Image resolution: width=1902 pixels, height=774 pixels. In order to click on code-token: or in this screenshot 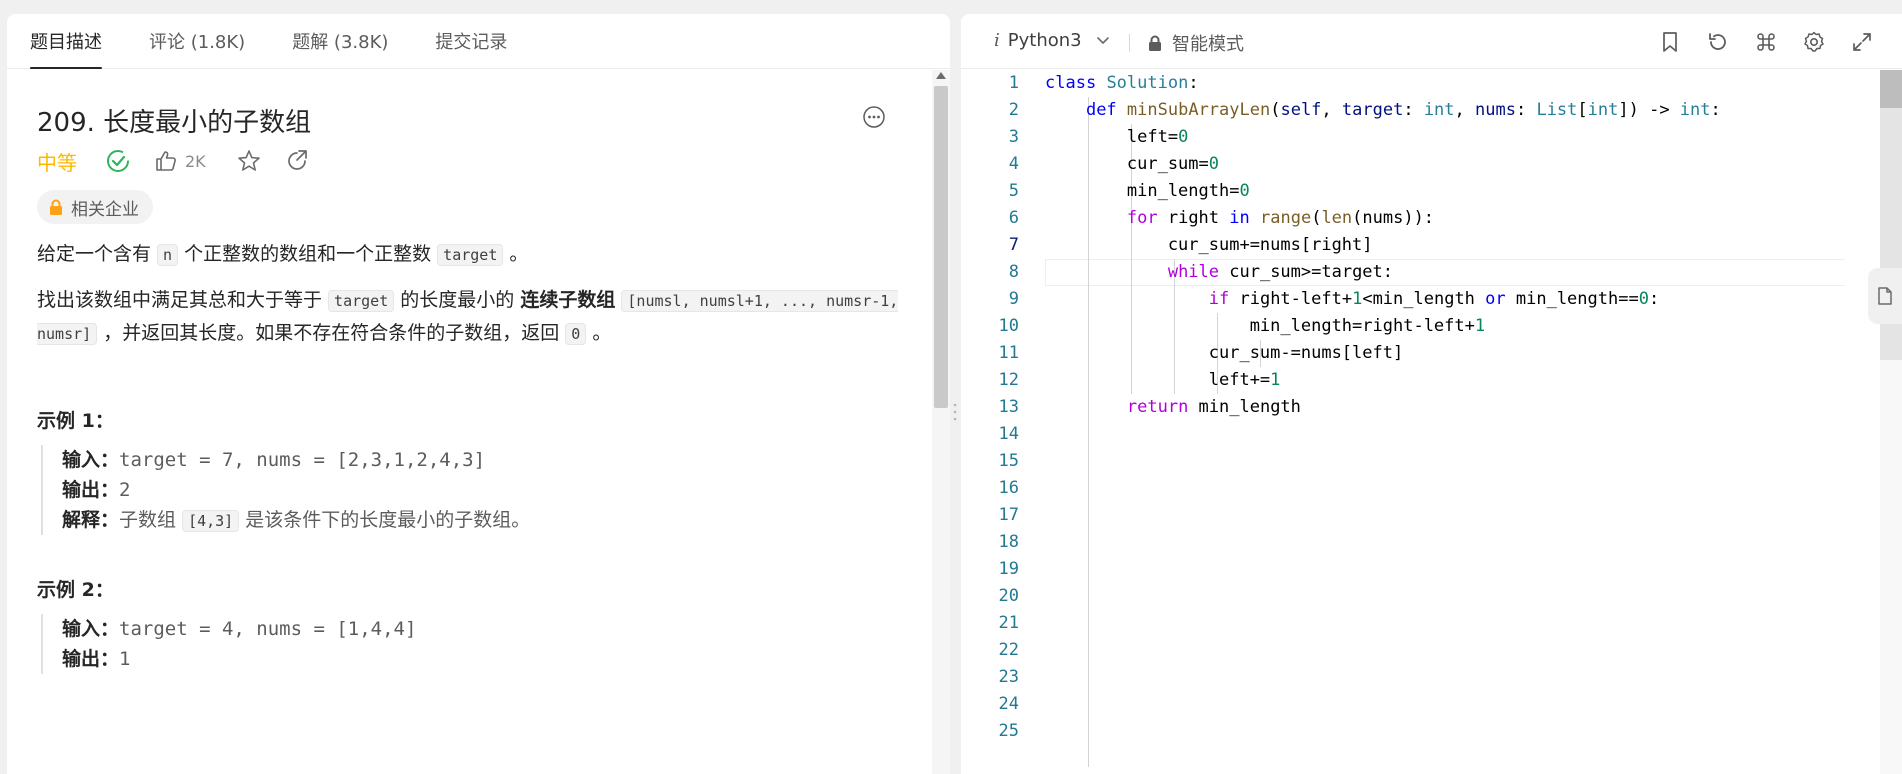, I will do `click(1495, 299)`.